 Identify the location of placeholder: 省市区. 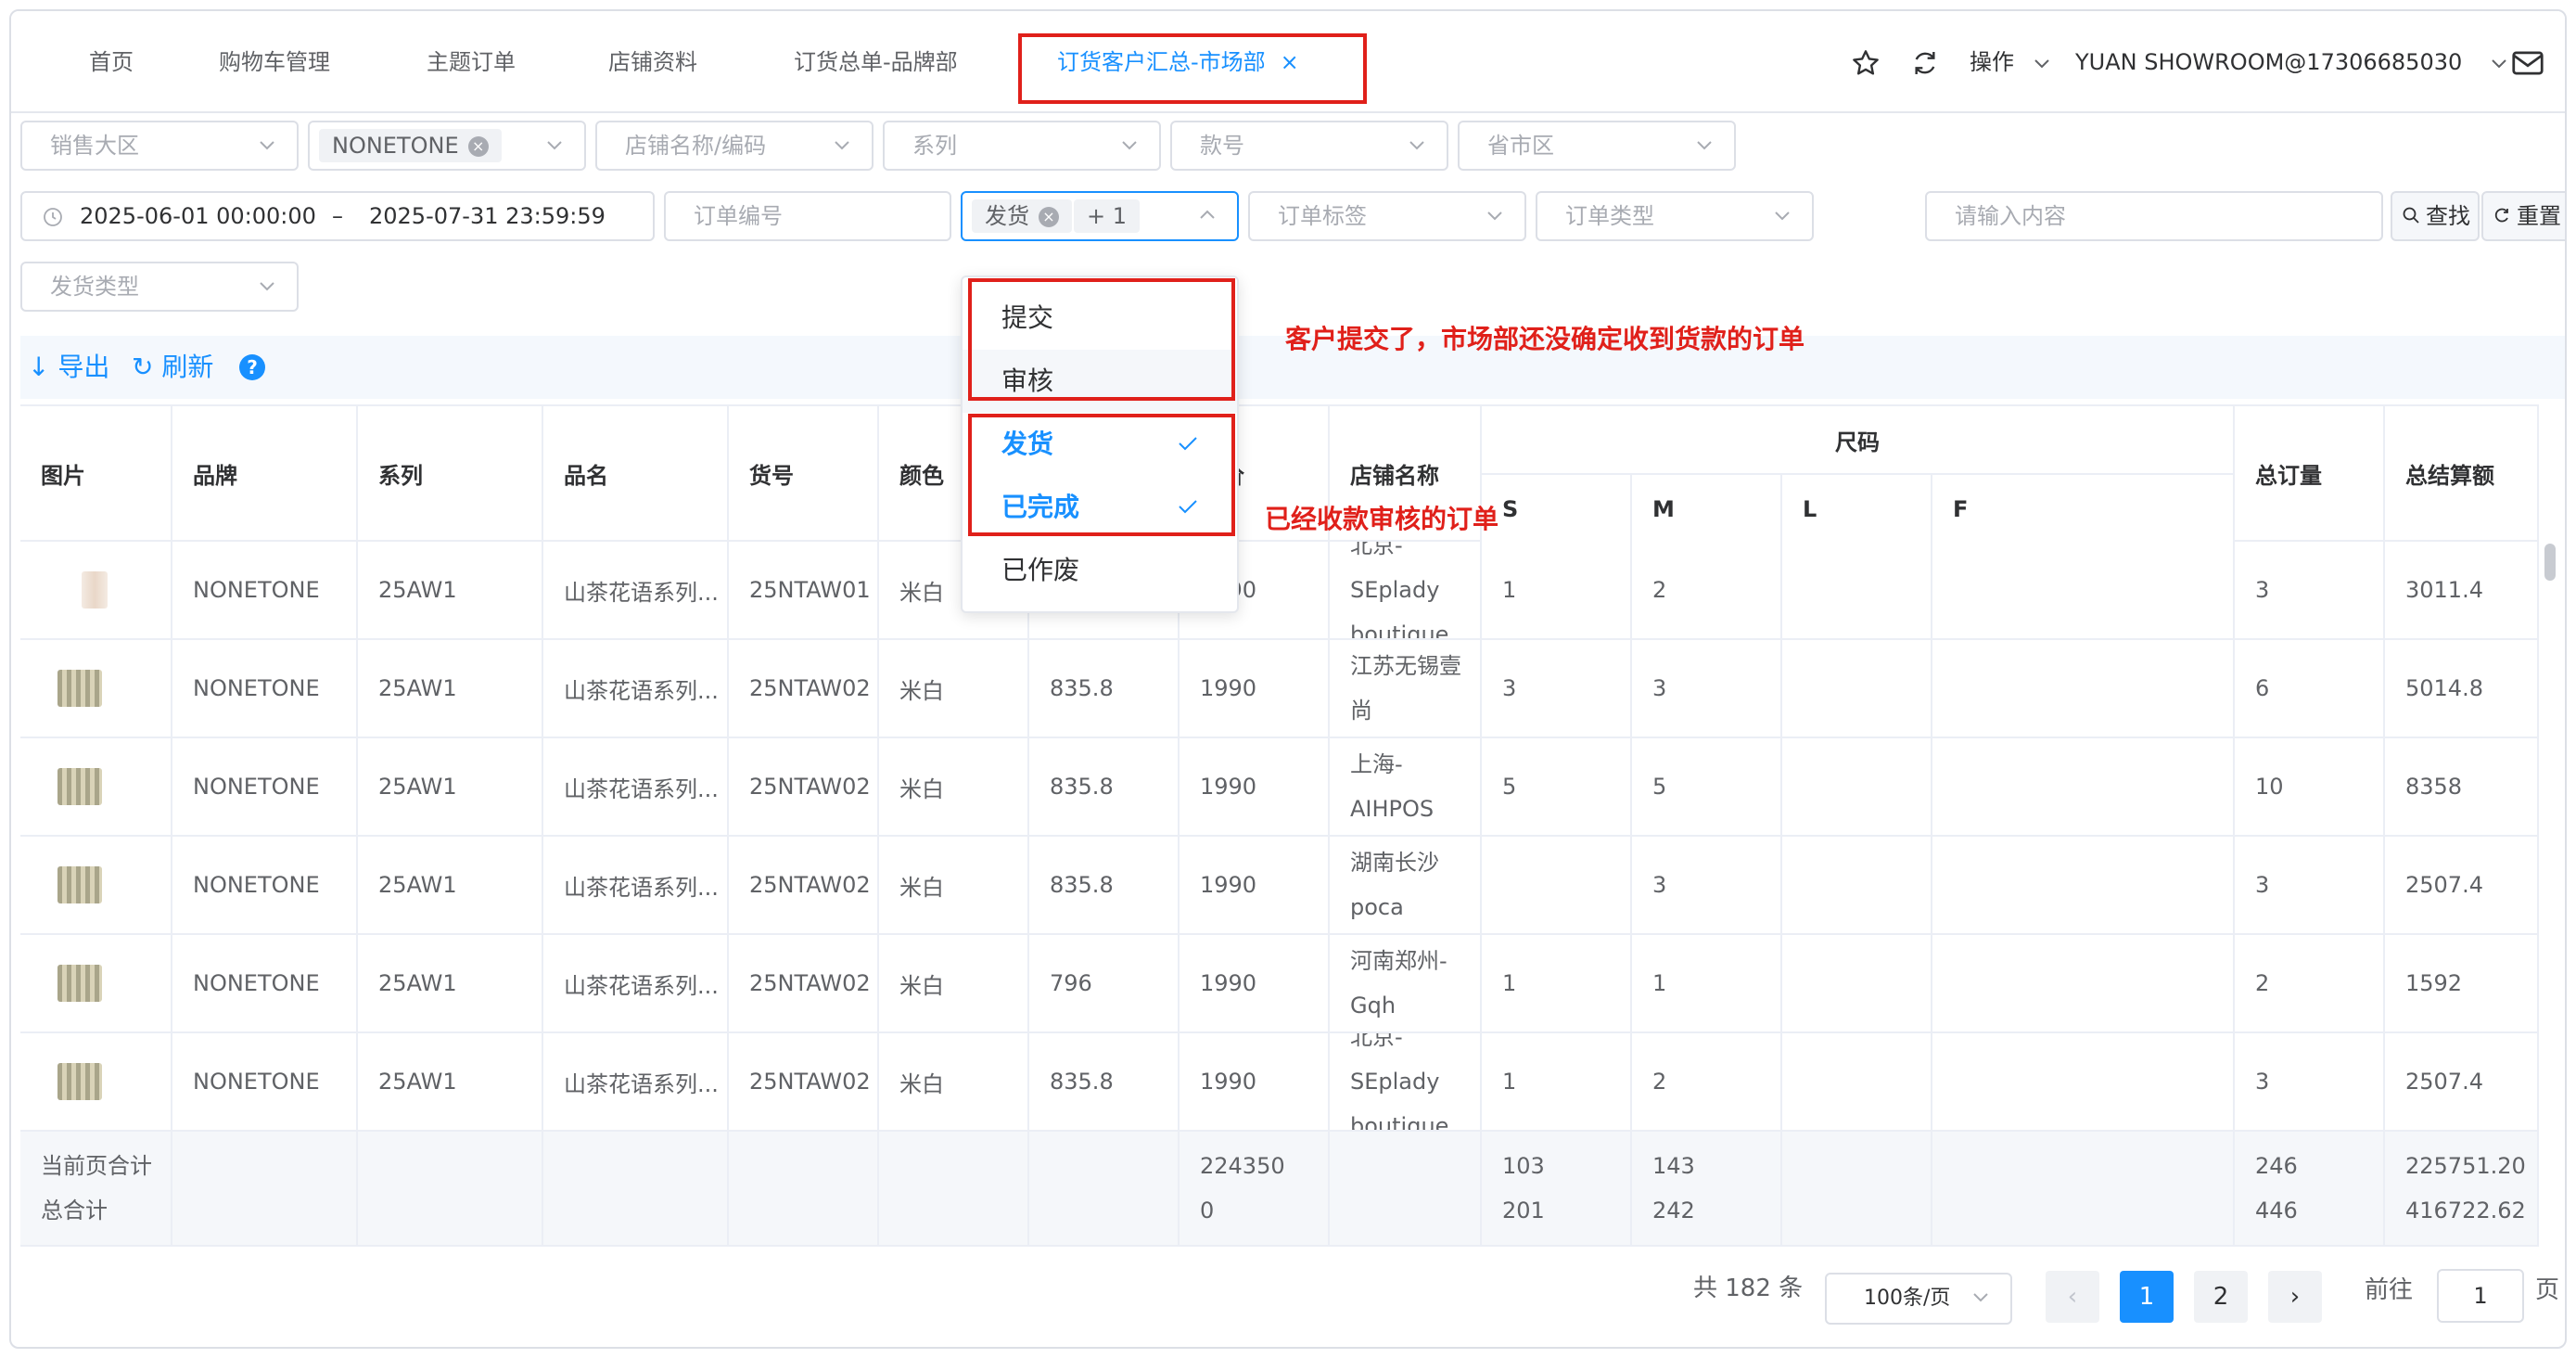
(1520, 146).